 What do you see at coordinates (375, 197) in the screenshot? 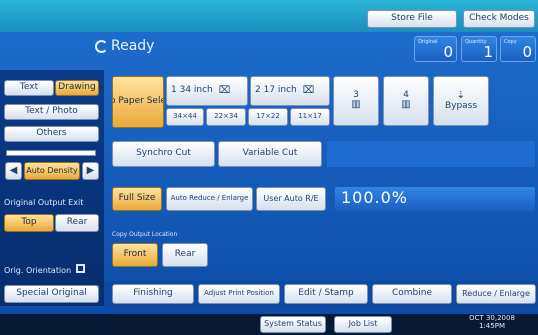
I see `ratio-value: 100.0%` at bounding box center [375, 197].